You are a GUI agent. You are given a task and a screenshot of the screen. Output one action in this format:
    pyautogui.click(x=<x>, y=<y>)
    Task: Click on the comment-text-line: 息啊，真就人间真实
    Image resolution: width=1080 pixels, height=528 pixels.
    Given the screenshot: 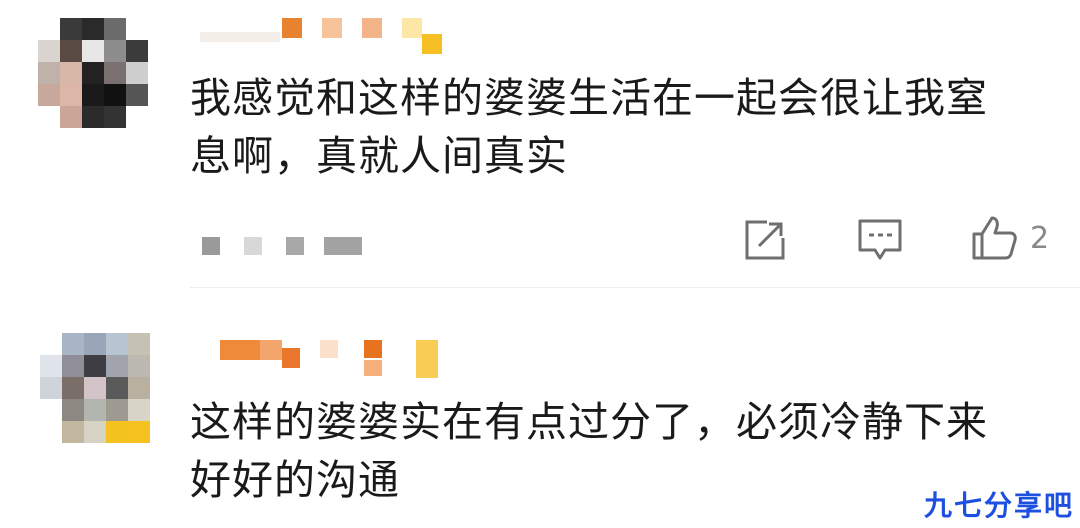 What is the action you would take?
    pyautogui.click(x=379, y=156)
    